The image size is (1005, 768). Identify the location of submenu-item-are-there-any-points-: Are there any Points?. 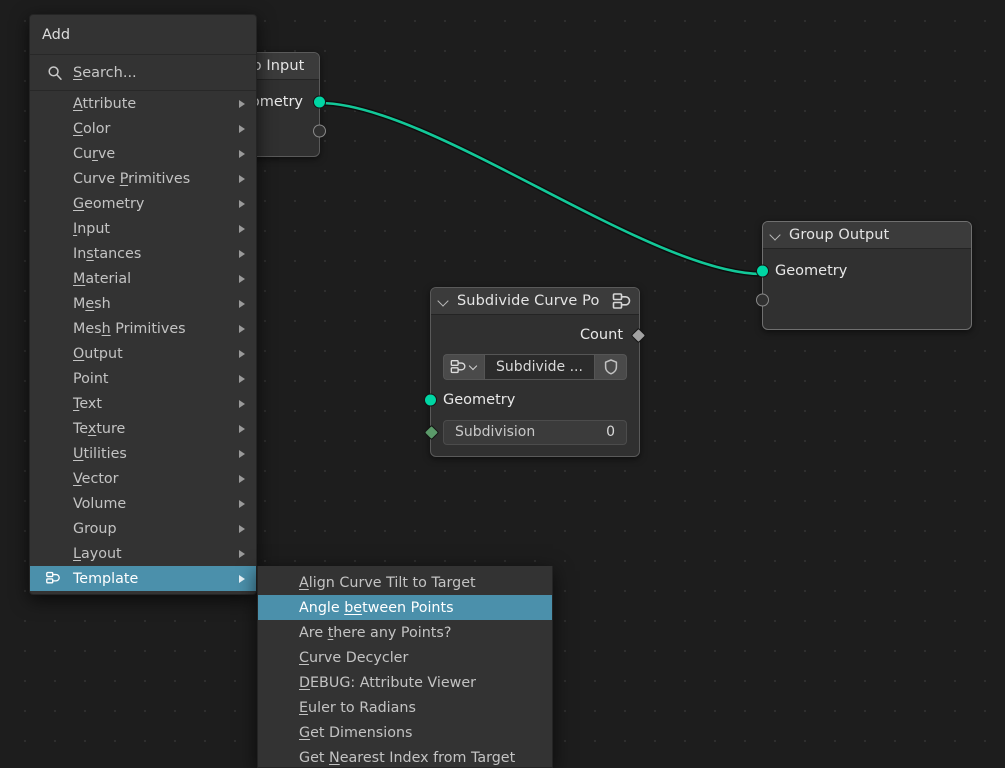
(405, 632).